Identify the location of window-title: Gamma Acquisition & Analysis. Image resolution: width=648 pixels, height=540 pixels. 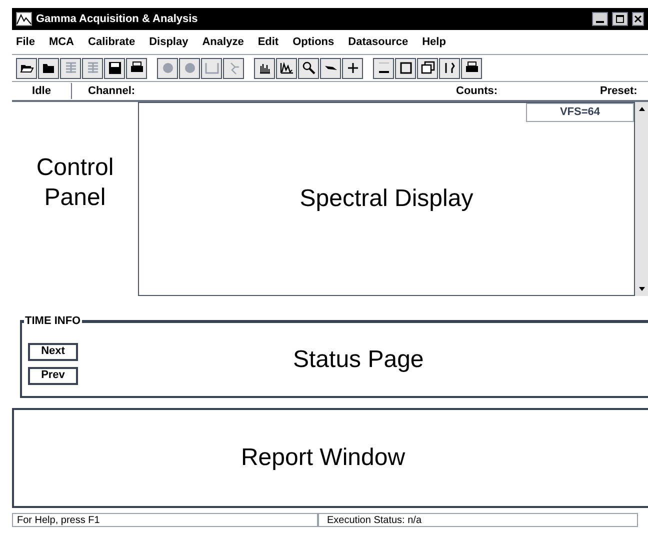
(117, 19).